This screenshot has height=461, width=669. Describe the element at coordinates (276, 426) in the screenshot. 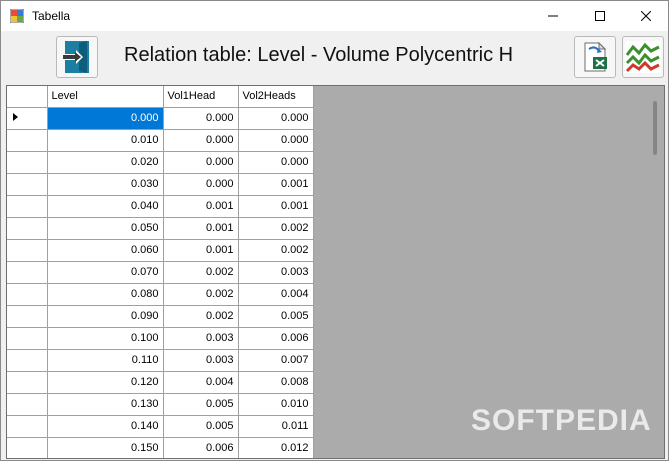

I see `cell-vol2heads: 0.011` at that location.